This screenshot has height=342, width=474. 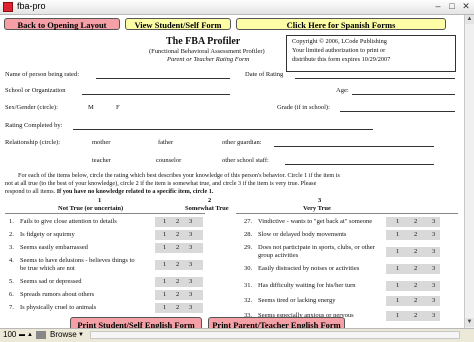 What do you see at coordinates (275, 335) in the screenshot?
I see `horizontal-scrollbar` at bounding box center [275, 335].